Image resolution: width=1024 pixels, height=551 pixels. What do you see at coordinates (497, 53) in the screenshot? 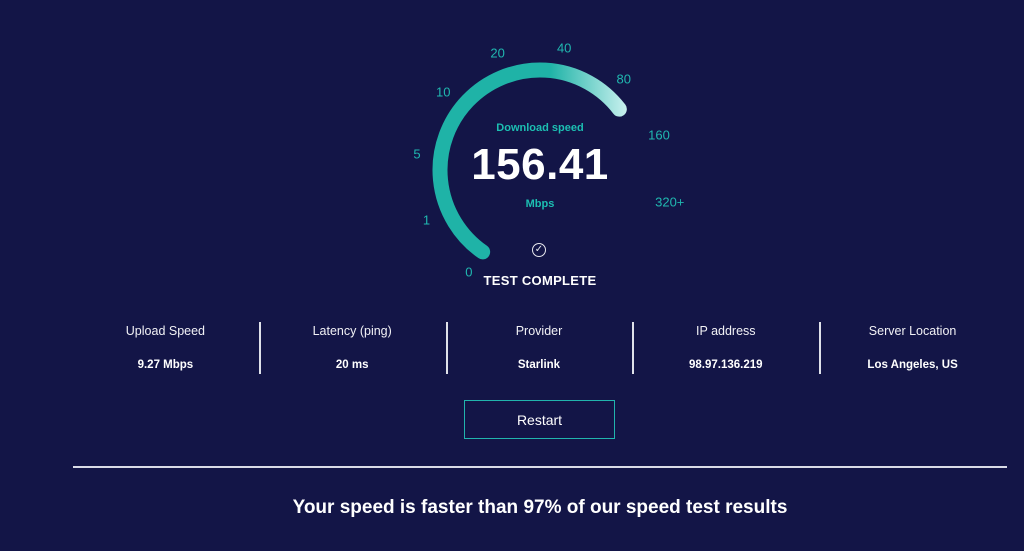
I see `gauge-tick-label: 20` at bounding box center [497, 53].